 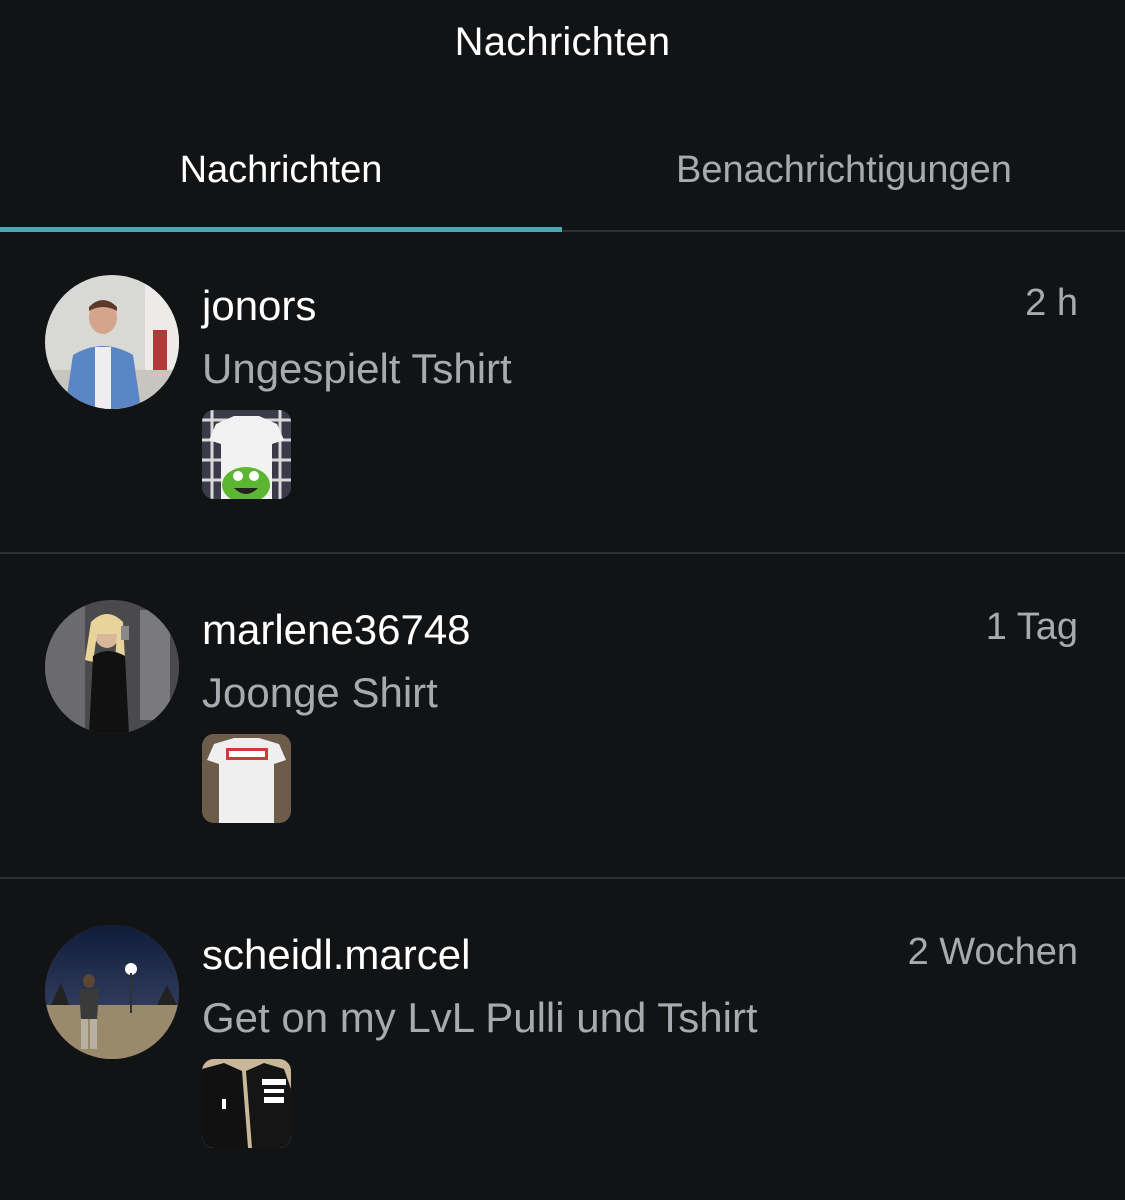 I want to click on timestamp: 2 Wochen, so click(x=992, y=952).